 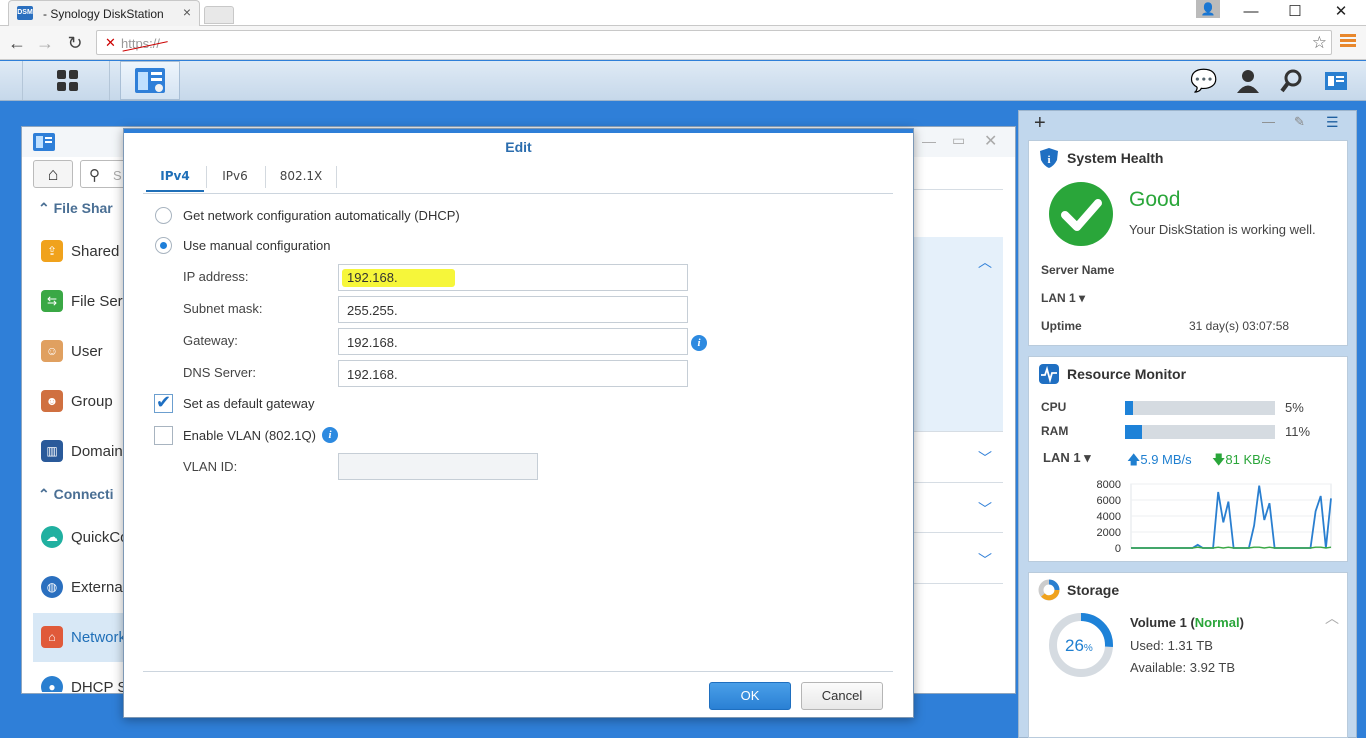 What do you see at coordinates (1319, 43) in the screenshot?
I see `bookmark-star-icon: ☆` at bounding box center [1319, 43].